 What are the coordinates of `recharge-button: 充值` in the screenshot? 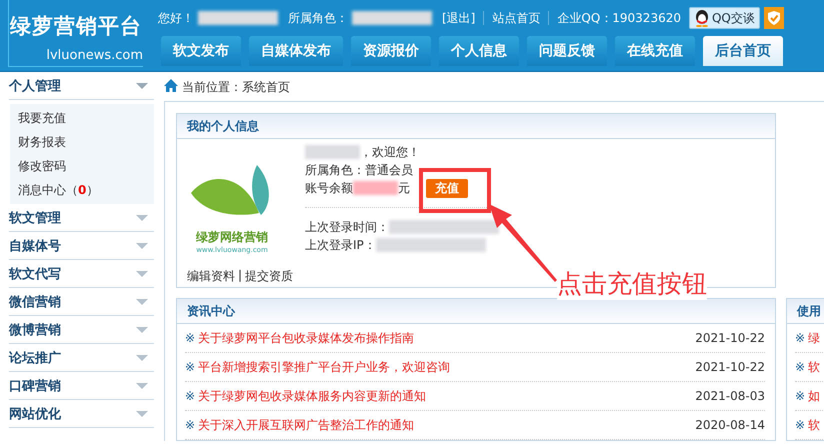 It's located at (447, 188).